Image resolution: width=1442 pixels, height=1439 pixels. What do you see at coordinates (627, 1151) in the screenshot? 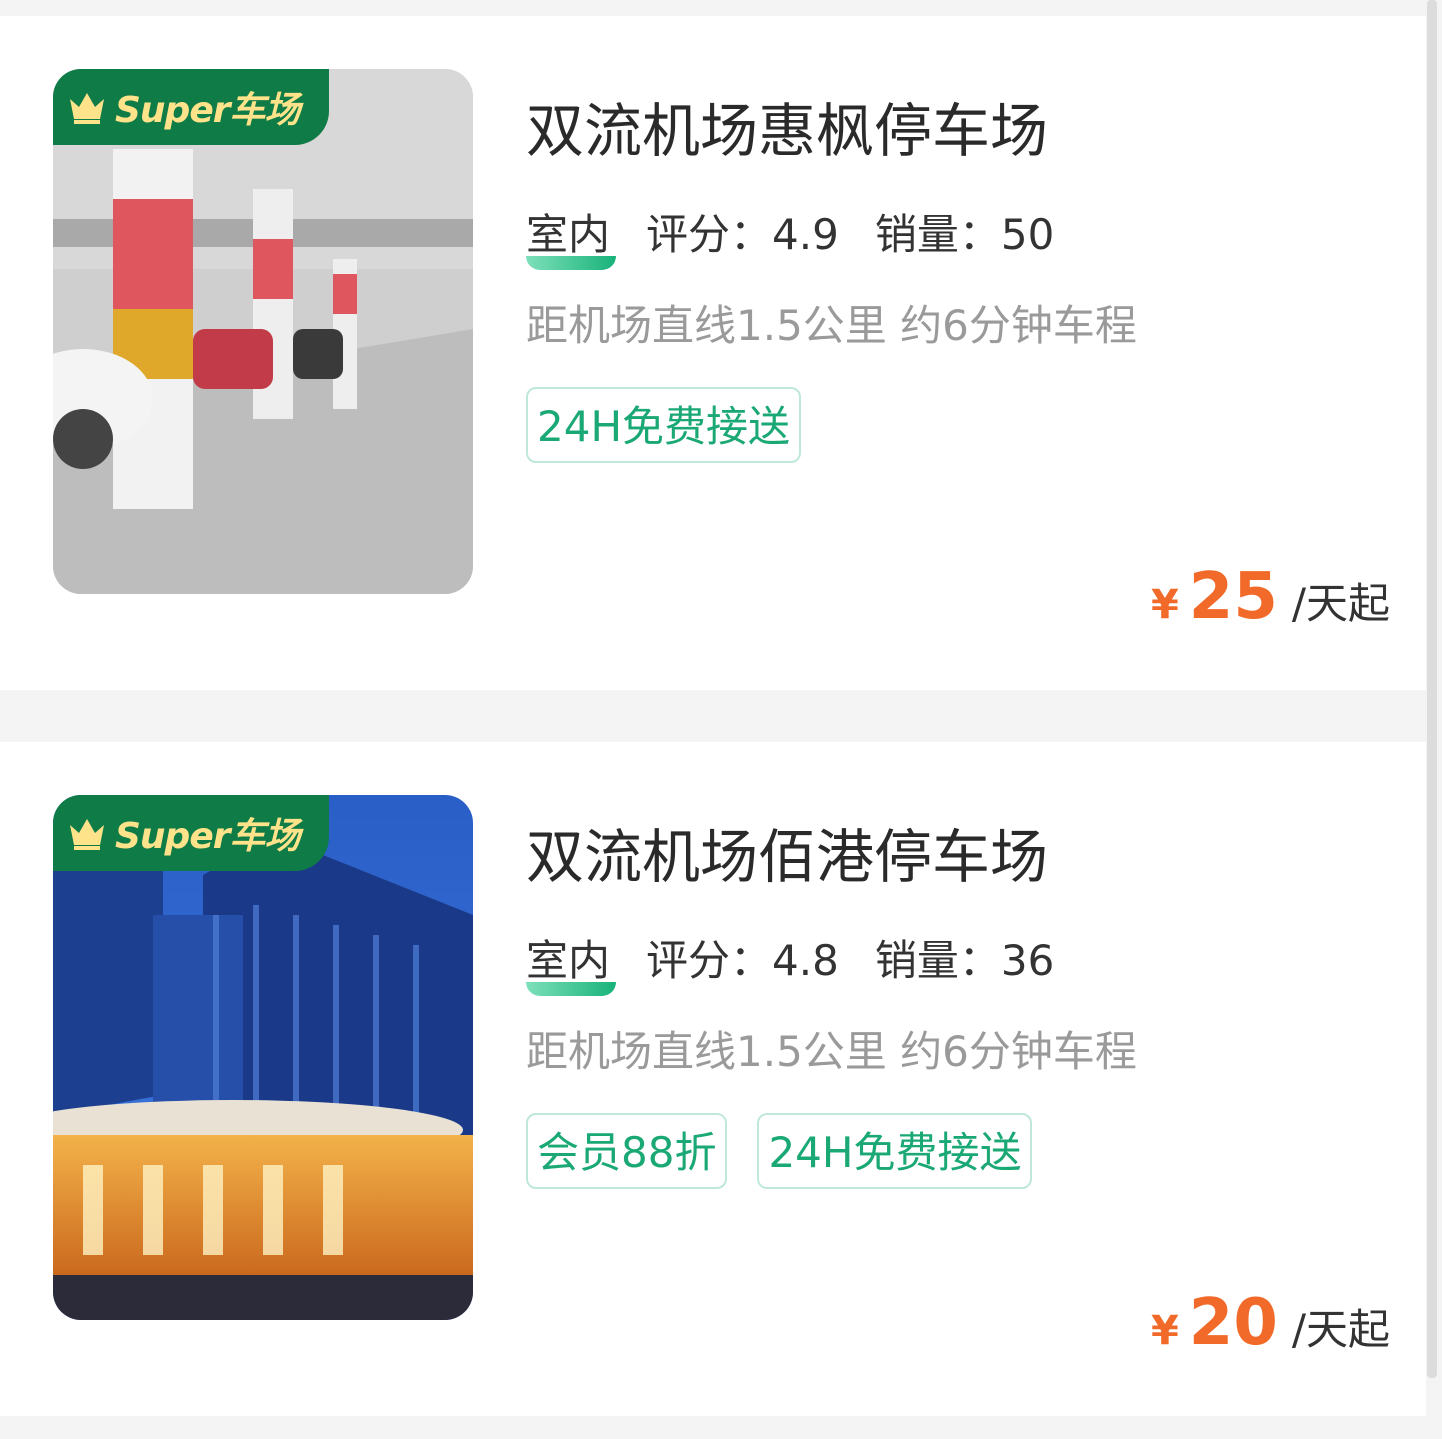
I see `member-discount-tag: 会员88折` at bounding box center [627, 1151].